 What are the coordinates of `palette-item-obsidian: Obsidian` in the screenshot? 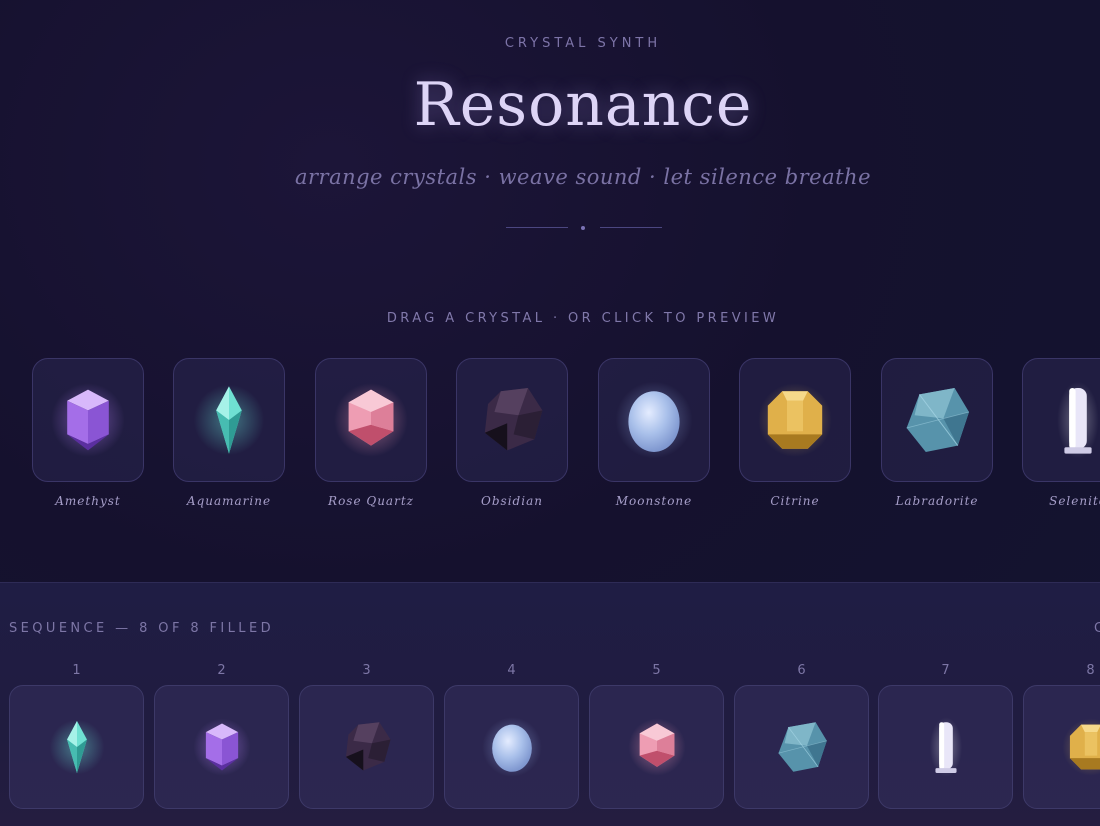 It's located at (512, 433).